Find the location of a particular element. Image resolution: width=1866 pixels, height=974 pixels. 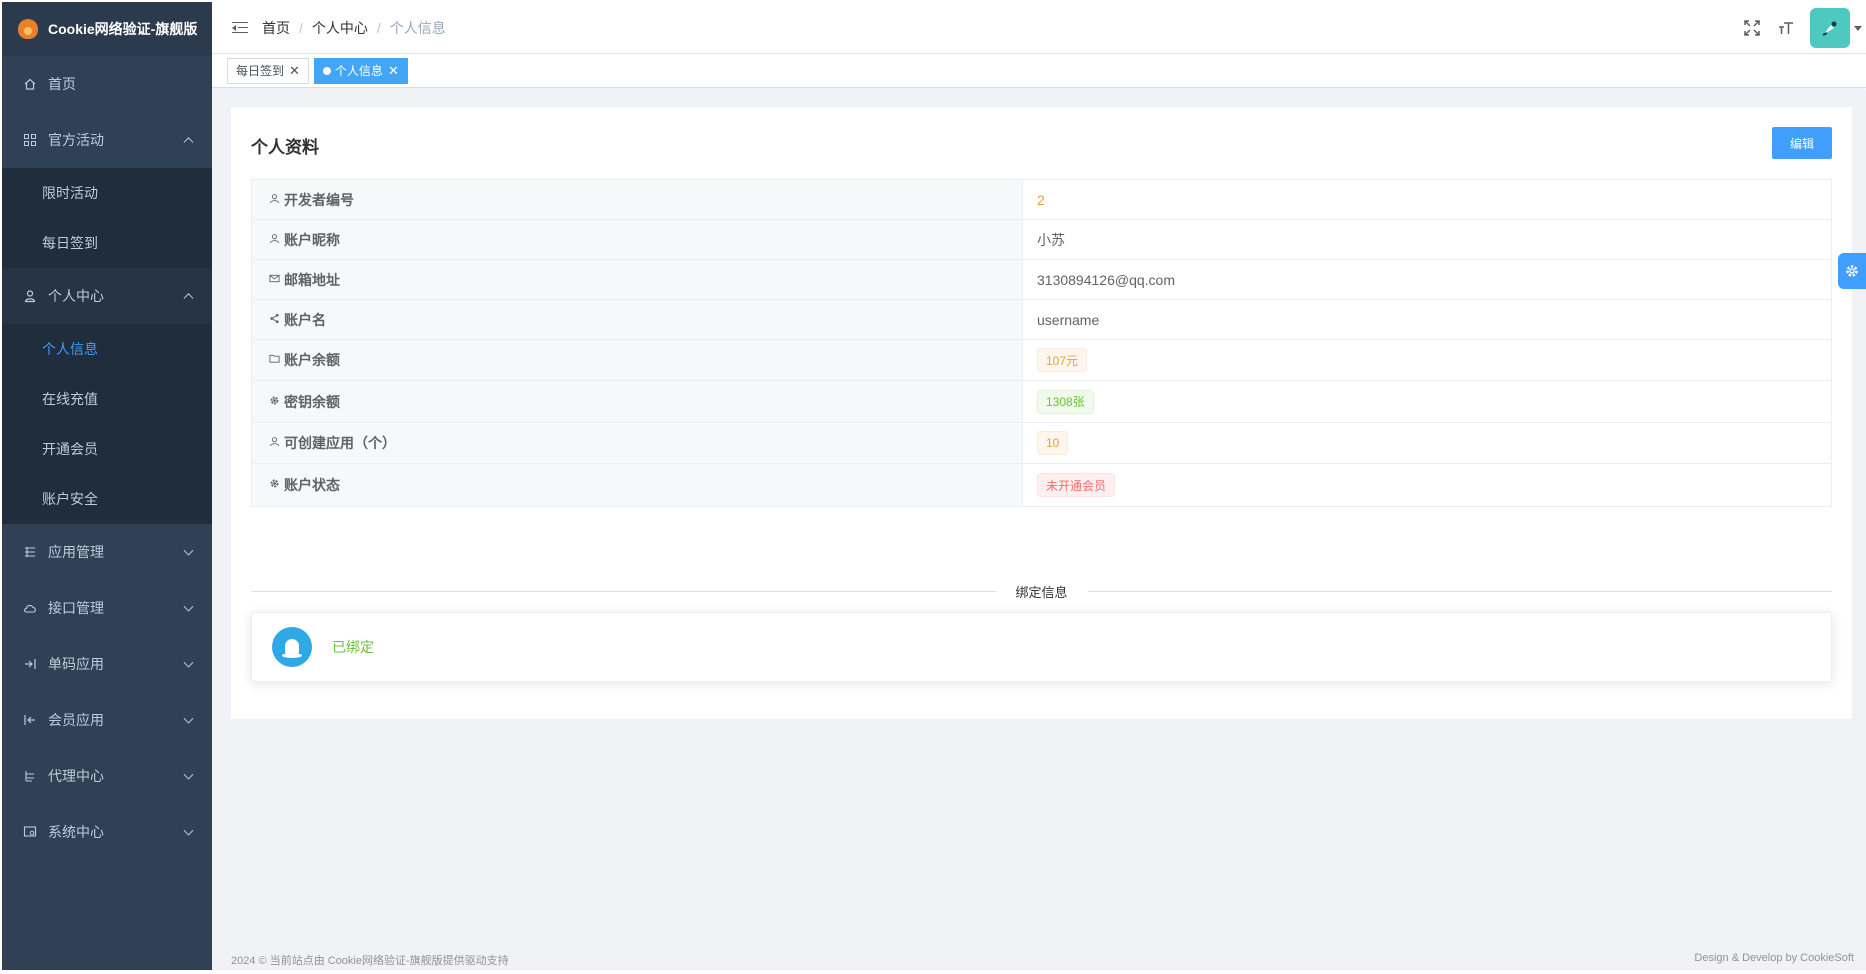

font-size-icon is located at coordinates (1786, 28).